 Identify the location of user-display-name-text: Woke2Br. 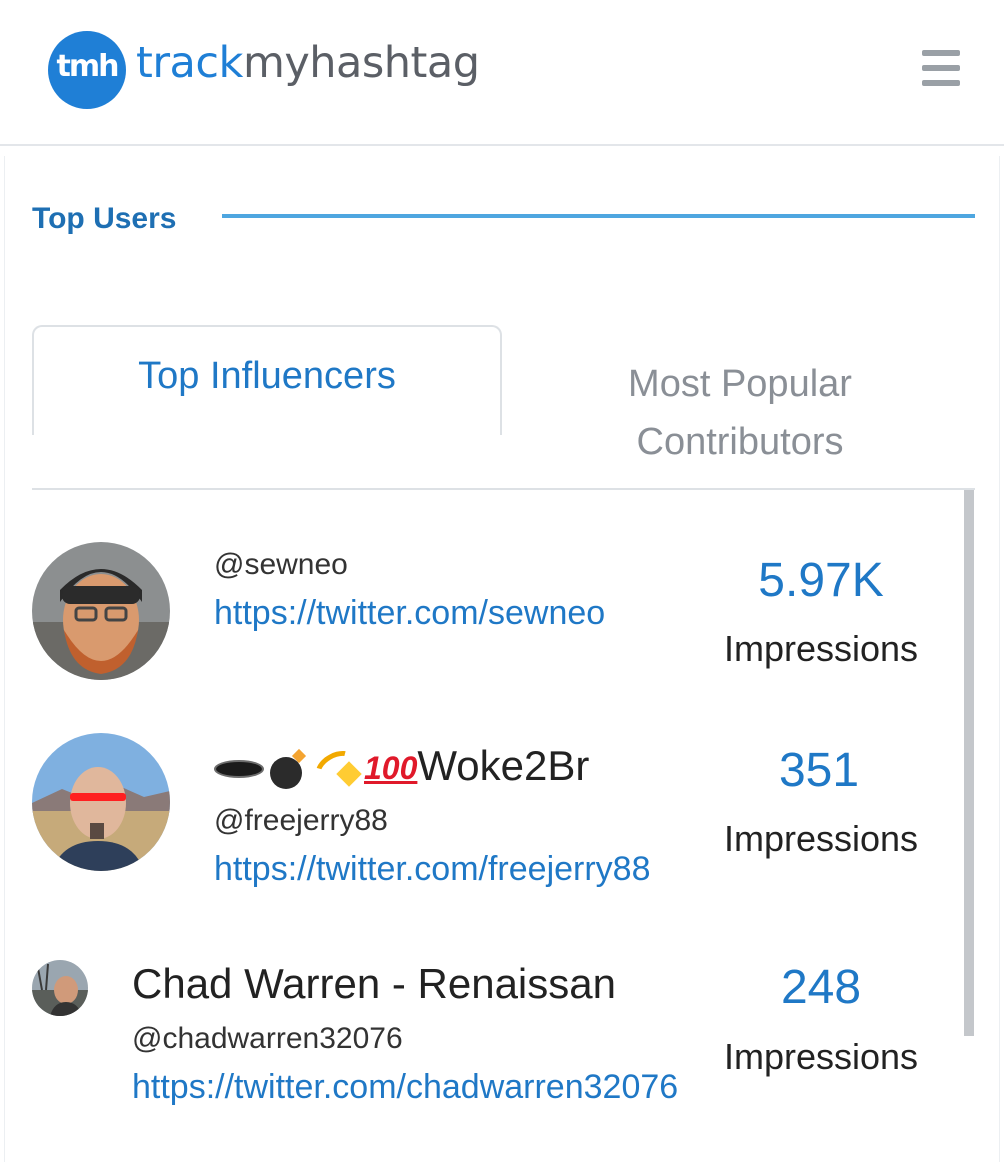
(503, 765).